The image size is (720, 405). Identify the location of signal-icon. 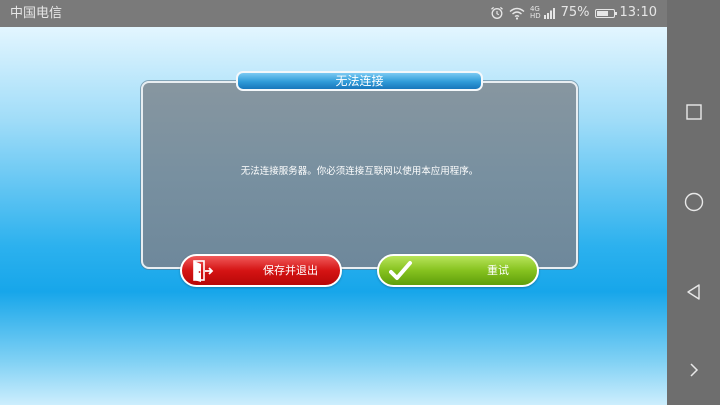
(549, 13).